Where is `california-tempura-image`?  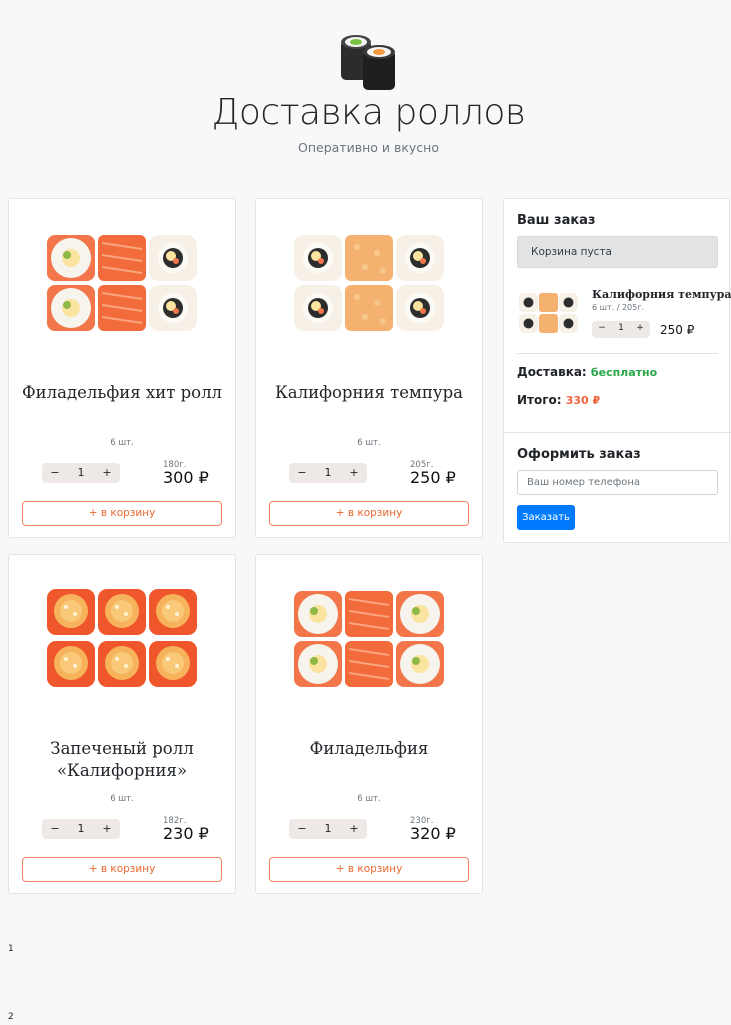 california-tempura-image is located at coordinates (369, 283).